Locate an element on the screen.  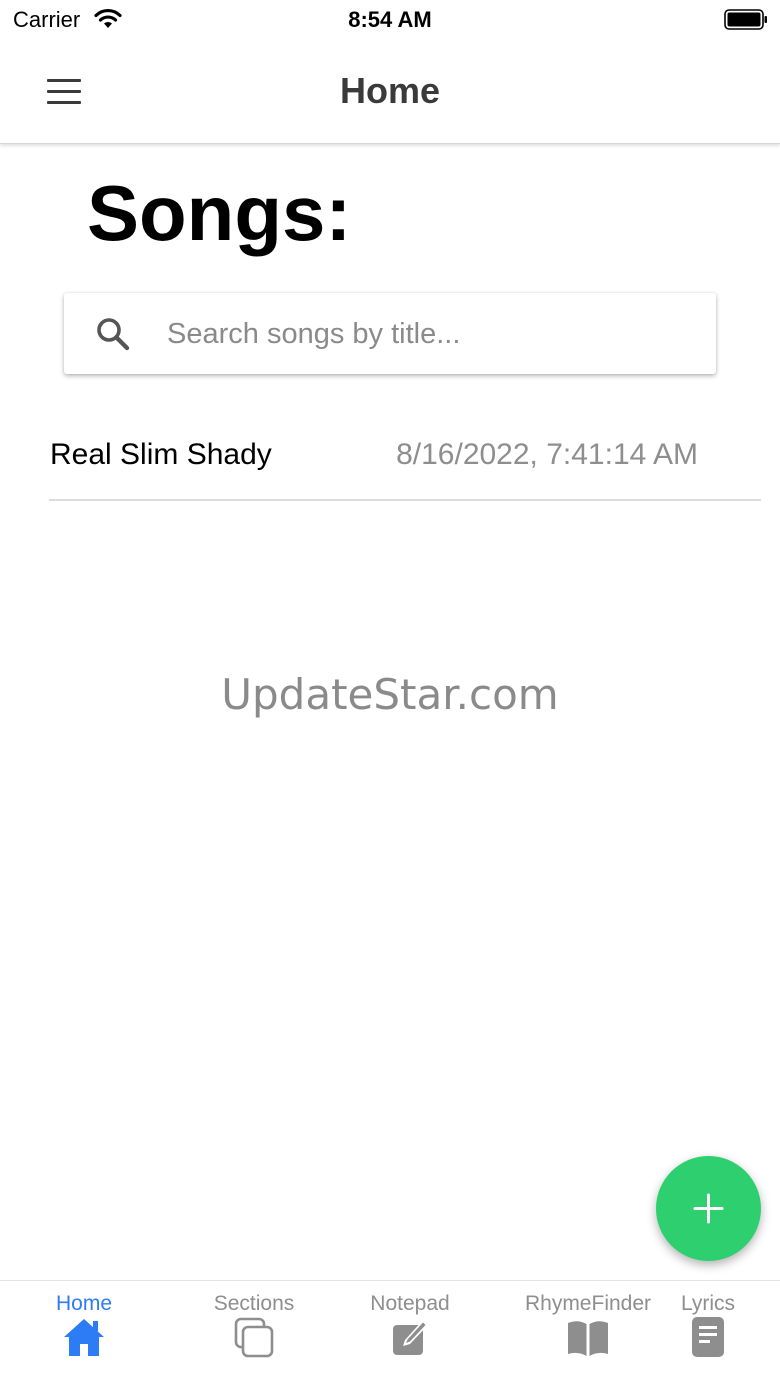
tab-sections: Sections is located at coordinates (254, 1334).